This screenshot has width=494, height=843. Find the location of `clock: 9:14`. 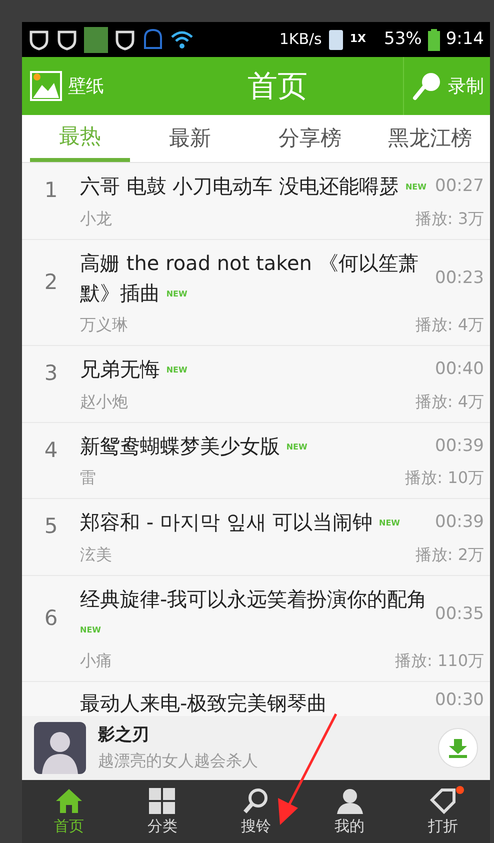

clock: 9:14 is located at coordinates (465, 39).